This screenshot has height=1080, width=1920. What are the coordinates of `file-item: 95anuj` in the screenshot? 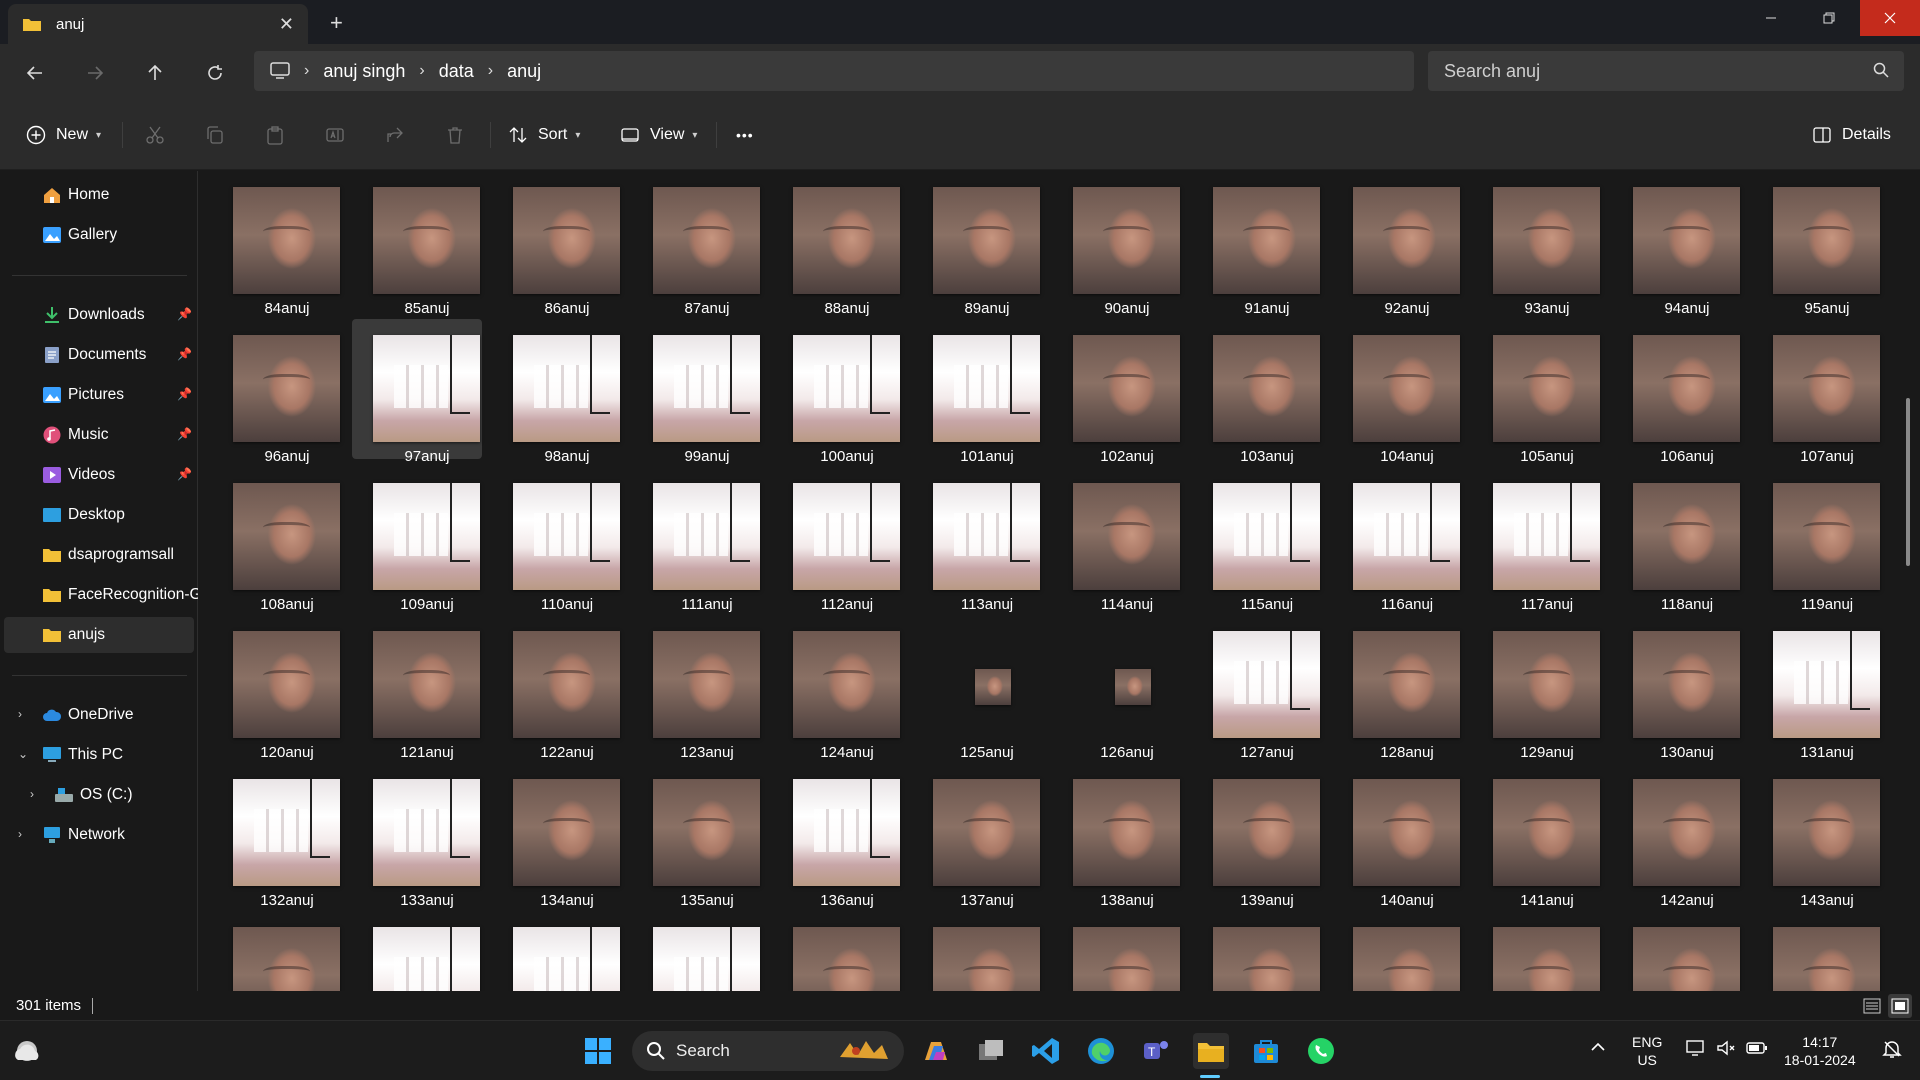 It's located at (1817, 244).